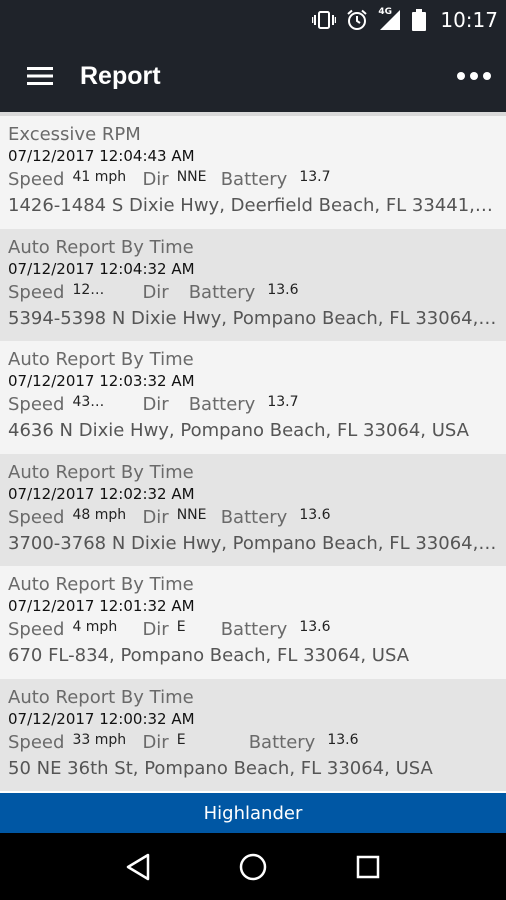 The width and height of the screenshot is (506, 900). I want to click on overflow-menu-button, so click(474, 76).